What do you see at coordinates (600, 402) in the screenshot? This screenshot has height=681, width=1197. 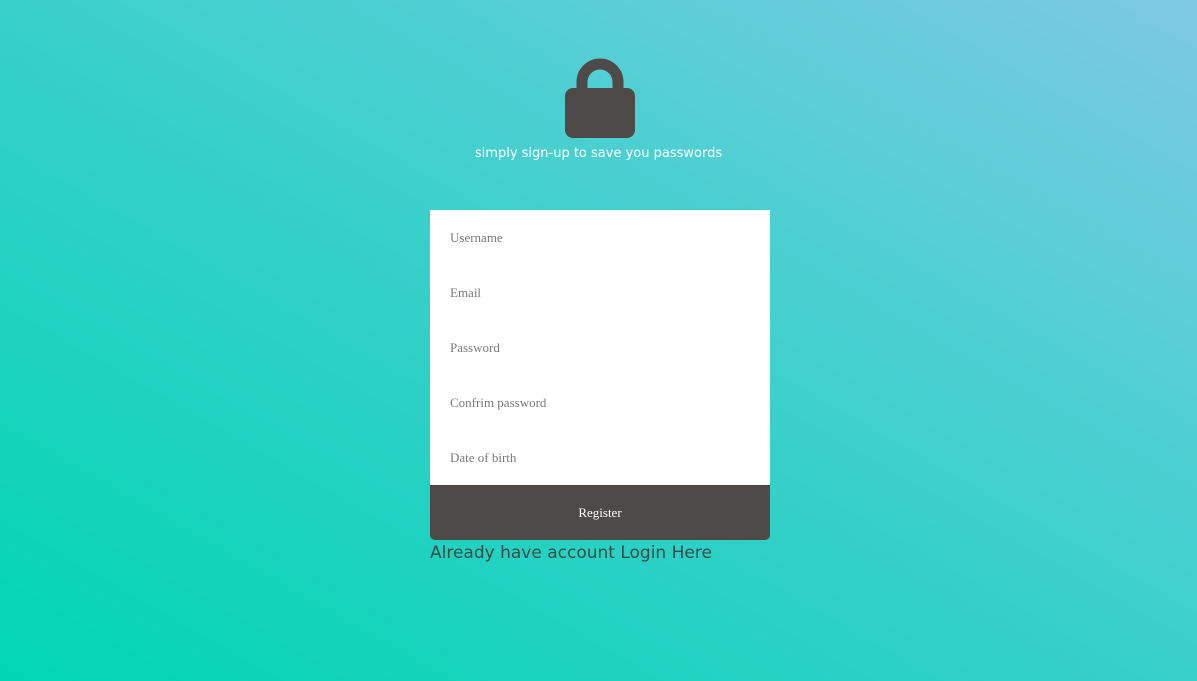 I see `confirm-password-field` at bounding box center [600, 402].